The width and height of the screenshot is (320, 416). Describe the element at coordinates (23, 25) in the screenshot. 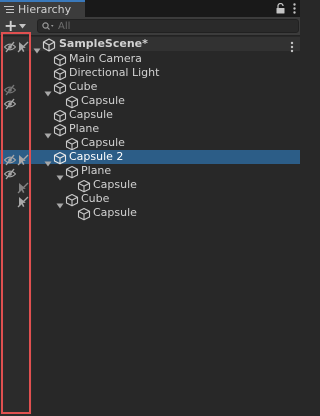

I see `dropdown-arrow-icon` at that location.